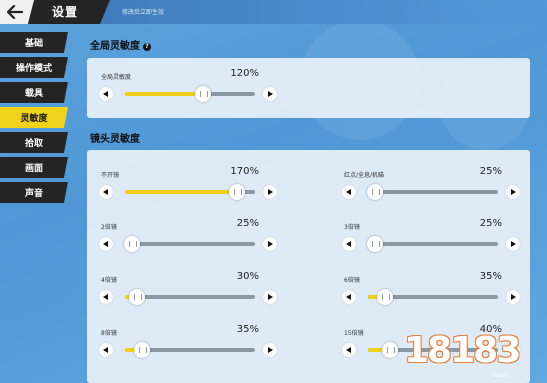  I want to click on setting-label: 8倍镜, so click(109, 333).